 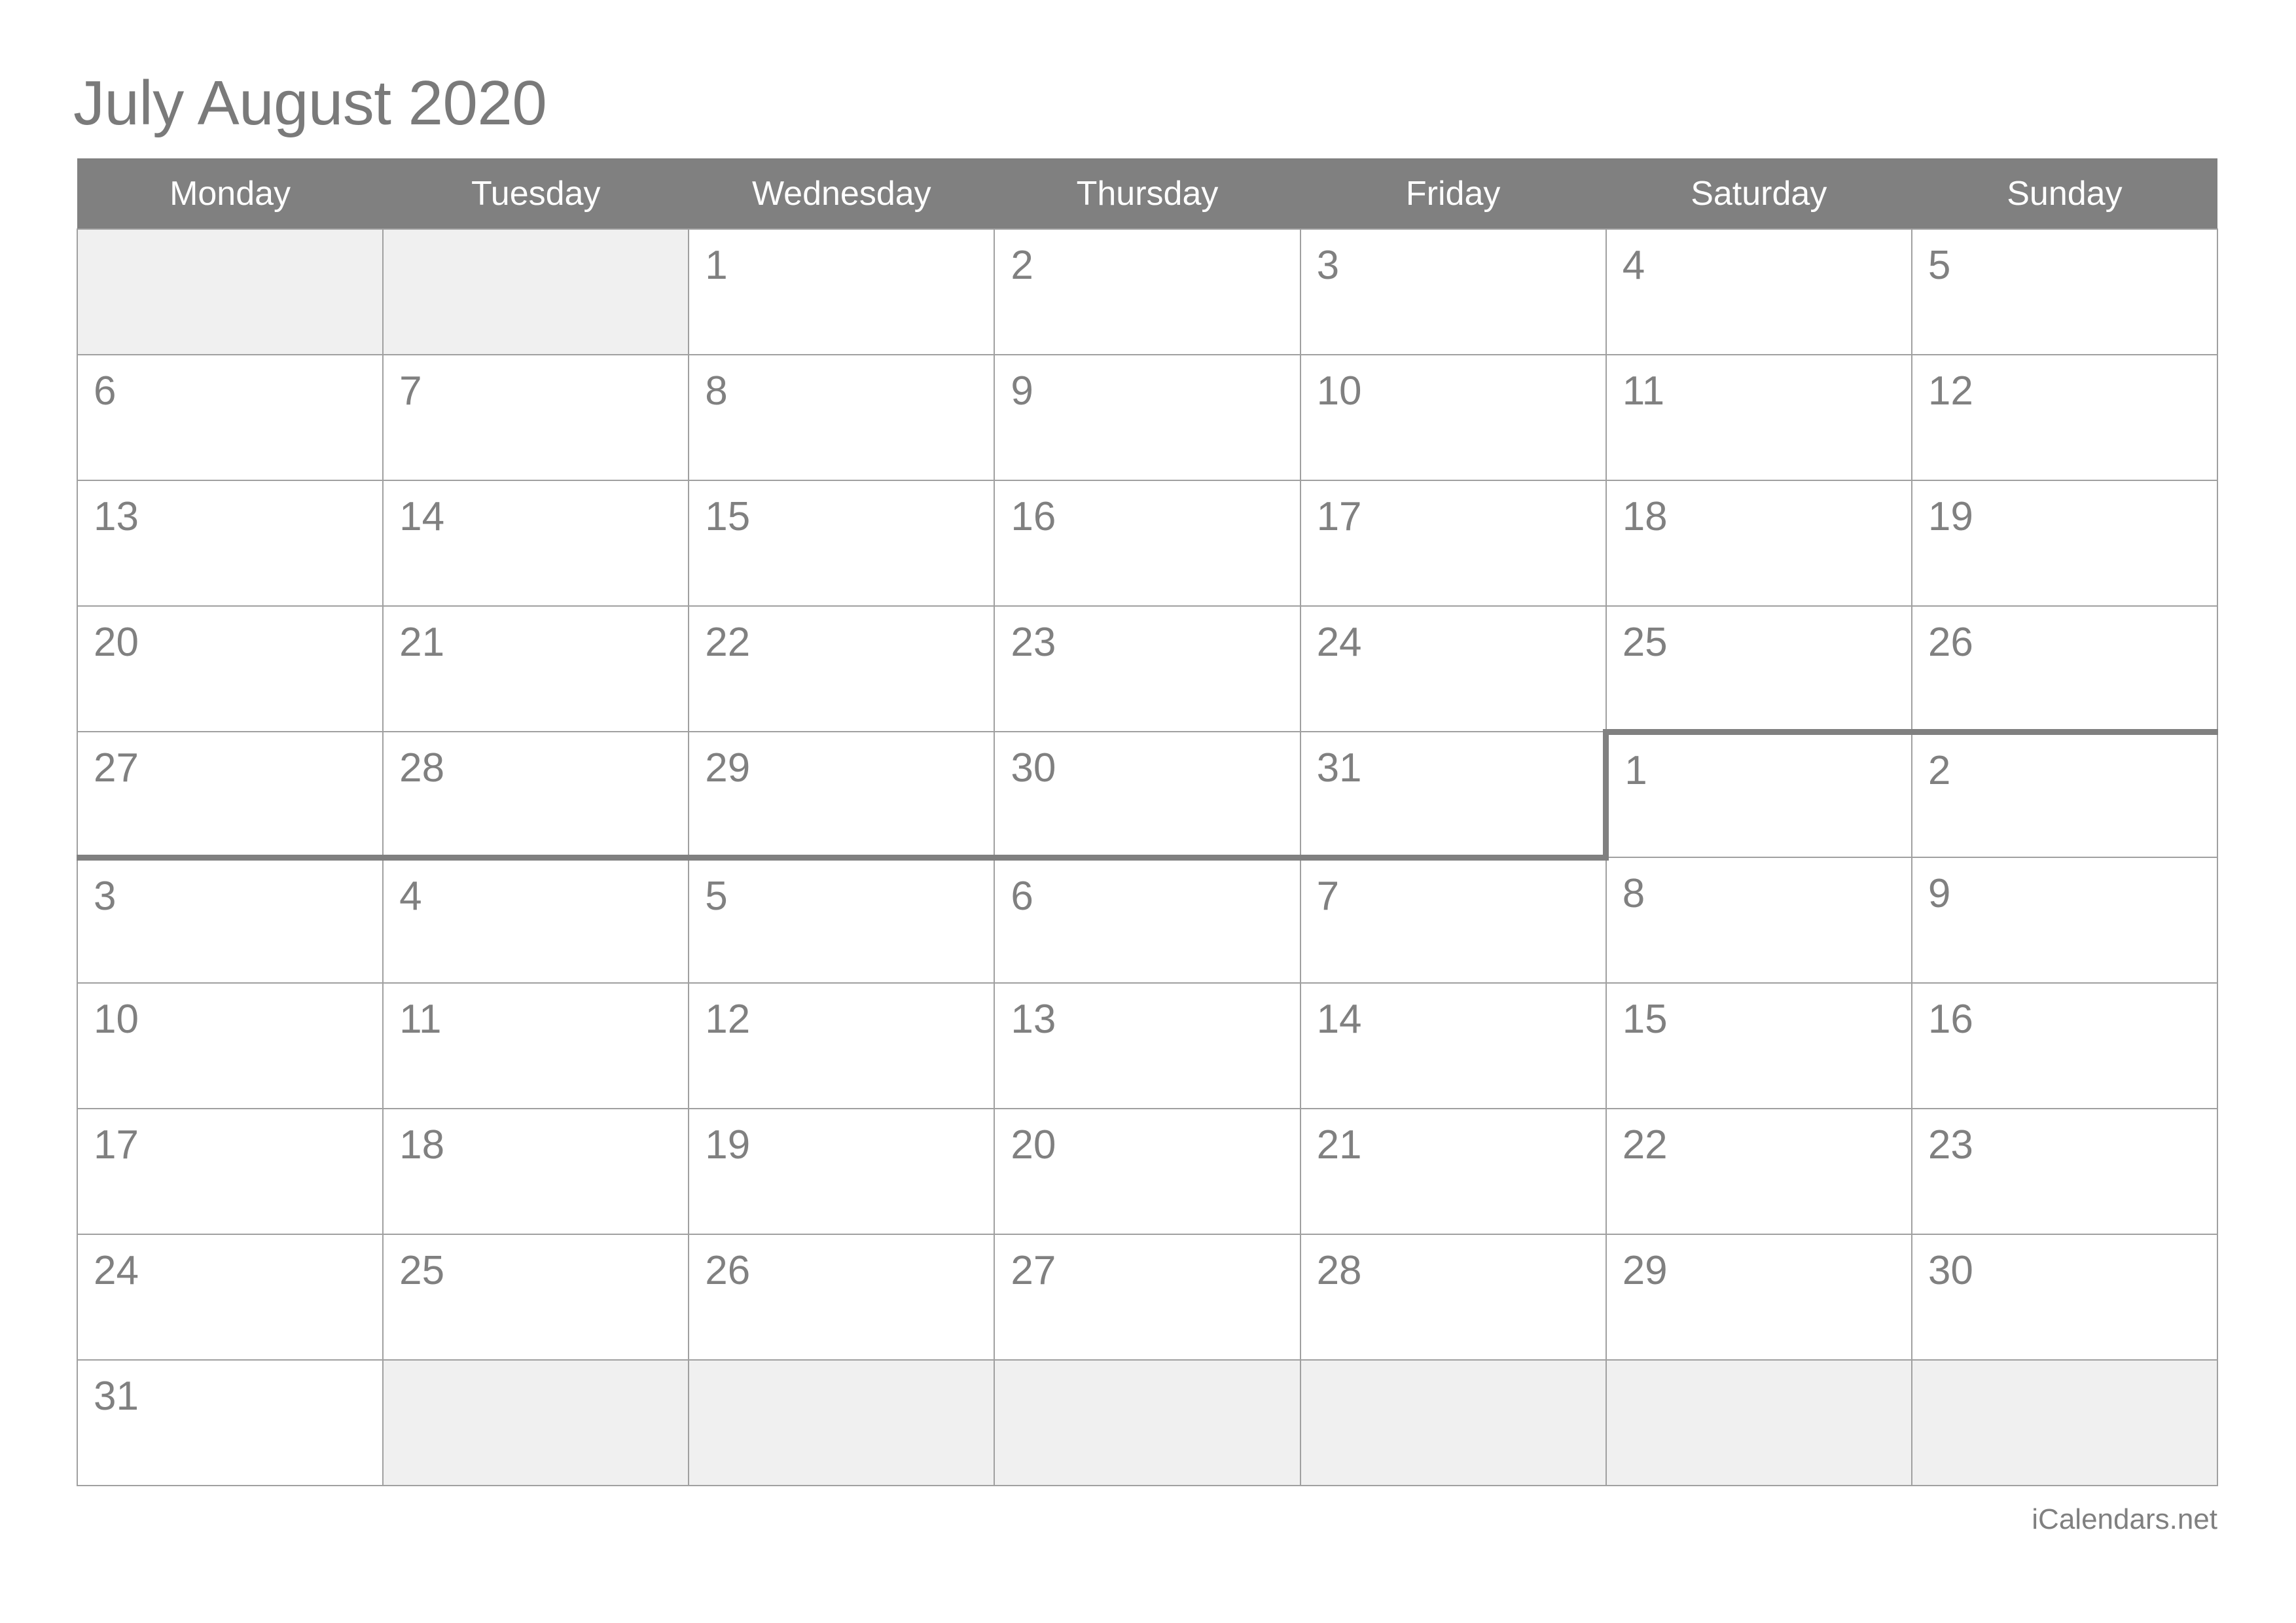 I want to click on calendar-week-row: 6 7 8 9 10 11 12, so click(x=1147, y=417).